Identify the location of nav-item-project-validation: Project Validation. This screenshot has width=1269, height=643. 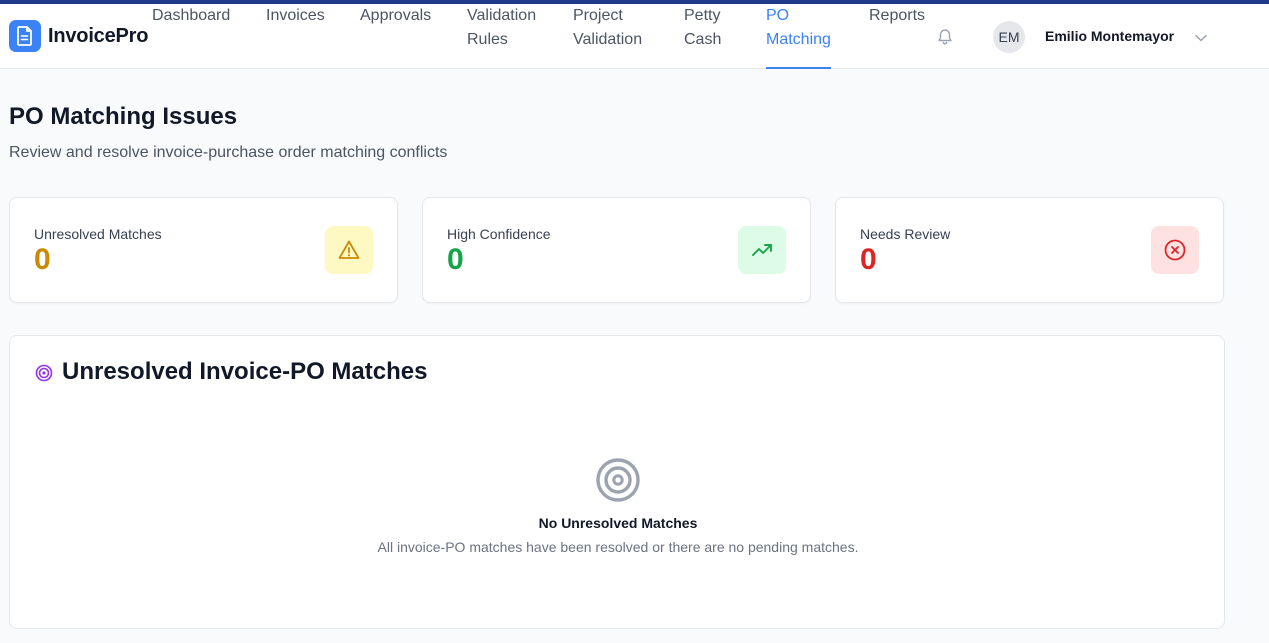
(607, 36).